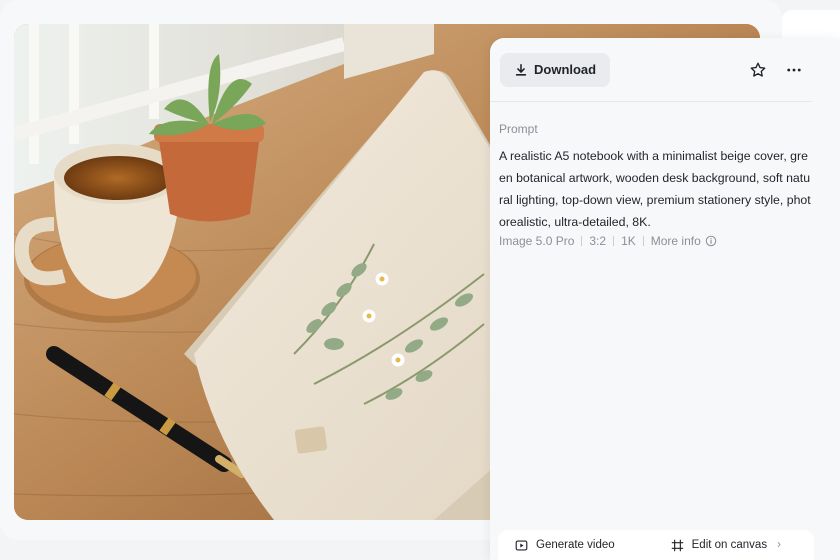  What do you see at coordinates (537, 241) in the screenshot?
I see `model-name: Image 5.0 Pro` at bounding box center [537, 241].